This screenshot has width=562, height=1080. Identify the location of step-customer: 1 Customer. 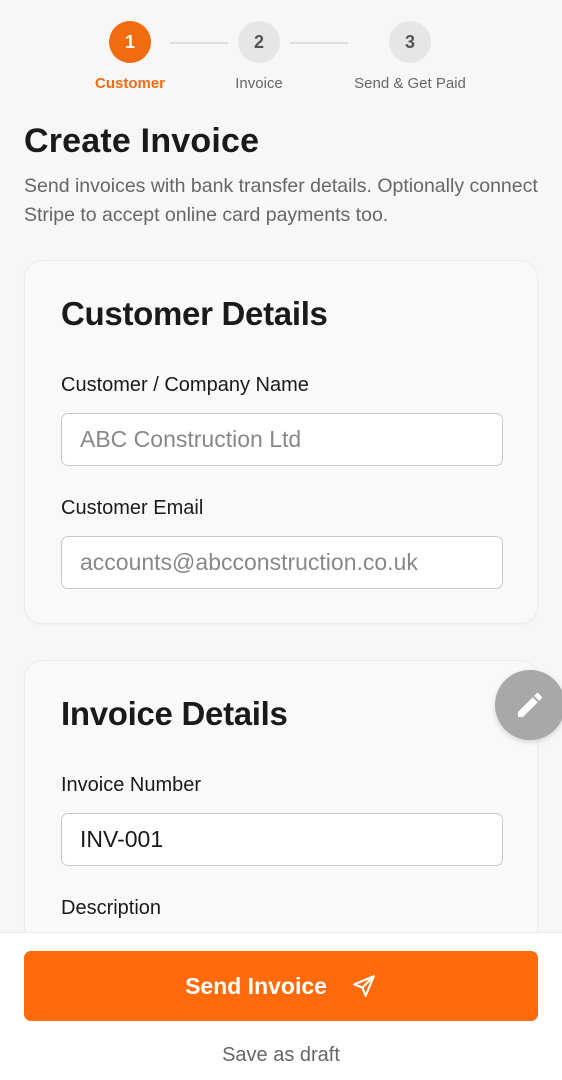
(130, 56).